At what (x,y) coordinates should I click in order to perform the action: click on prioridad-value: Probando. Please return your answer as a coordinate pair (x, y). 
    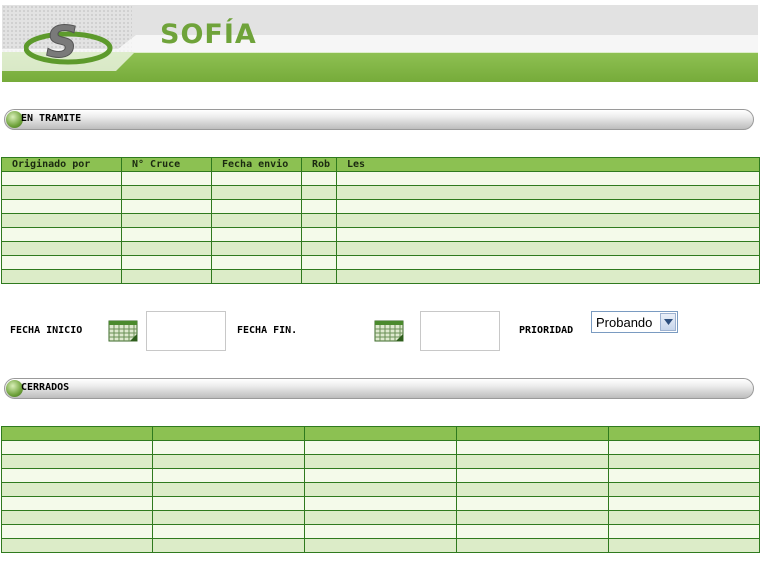
    Looking at the image, I should click on (624, 322).